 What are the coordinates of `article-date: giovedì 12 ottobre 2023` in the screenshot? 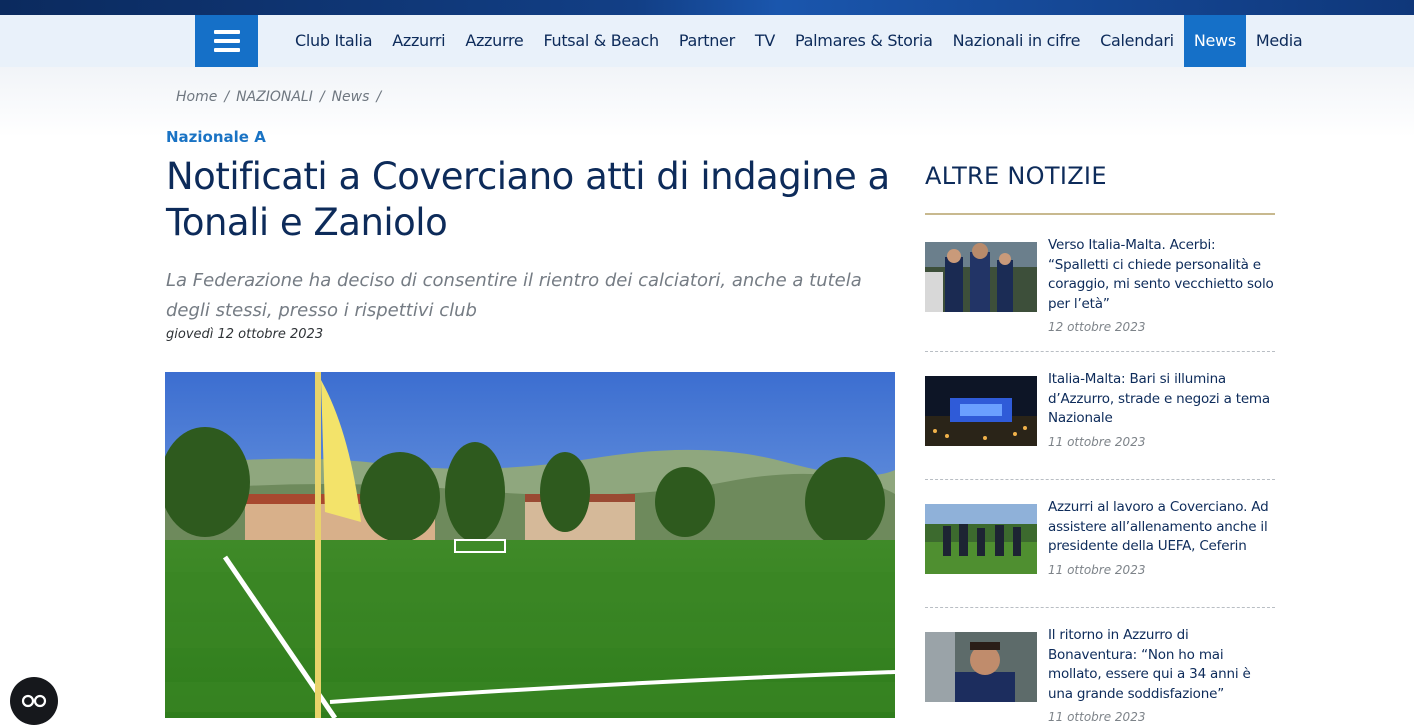 It's located at (245, 334).